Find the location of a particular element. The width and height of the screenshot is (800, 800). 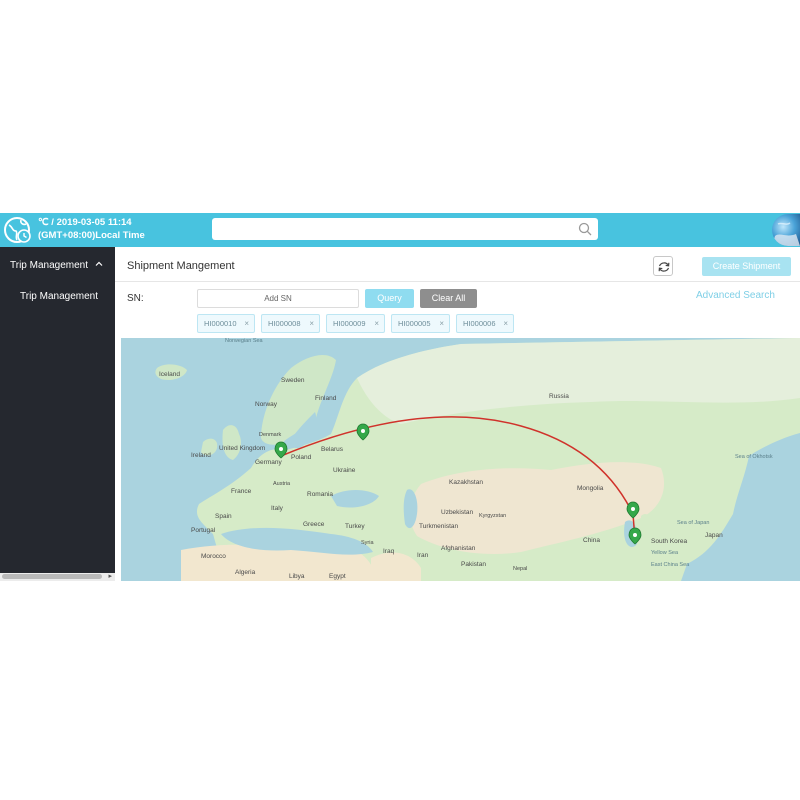

map-label: Japan is located at coordinates (714, 535).